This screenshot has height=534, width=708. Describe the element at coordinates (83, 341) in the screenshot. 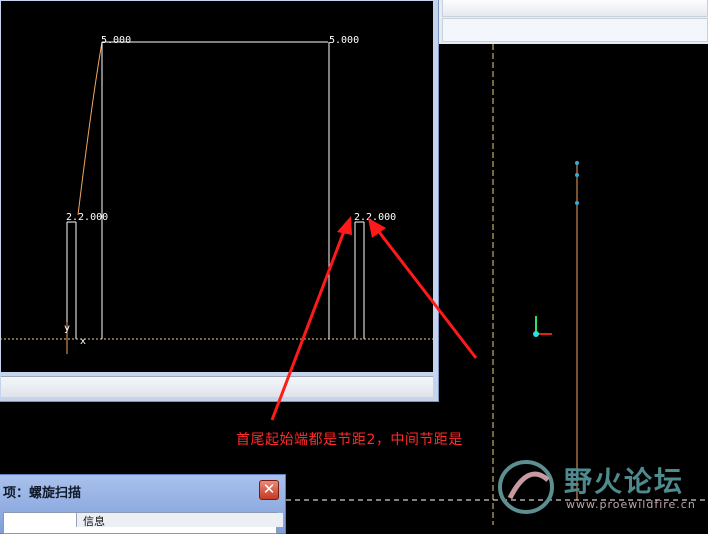

I see `axis-label-x: x` at that location.